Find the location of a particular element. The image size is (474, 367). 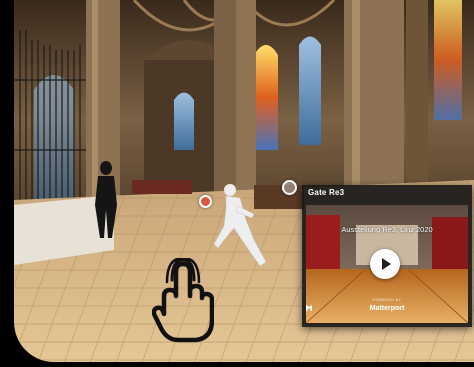

preview-caption: Ausstellung Re3, Linz 2020 is located at coordinates (387, 229).